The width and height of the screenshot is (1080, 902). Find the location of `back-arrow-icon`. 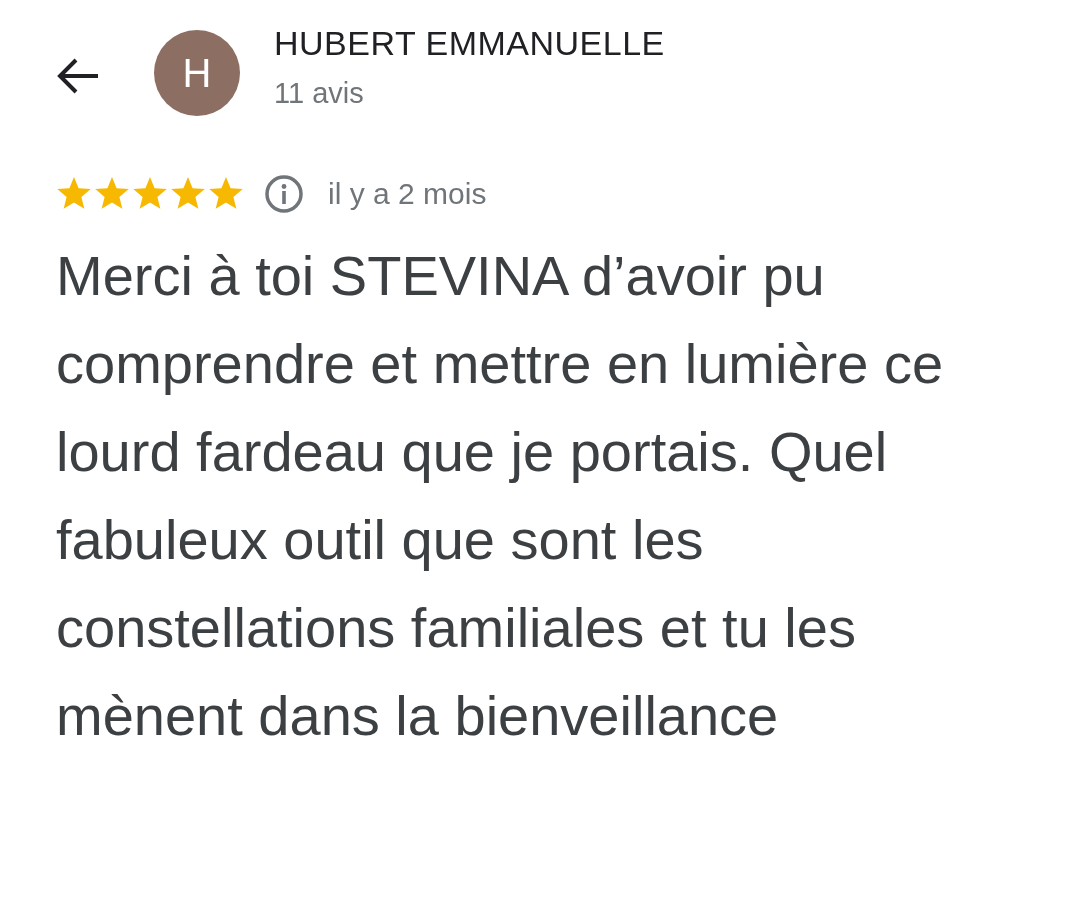

back-arrow-icon is located at coordinates (78, 76).